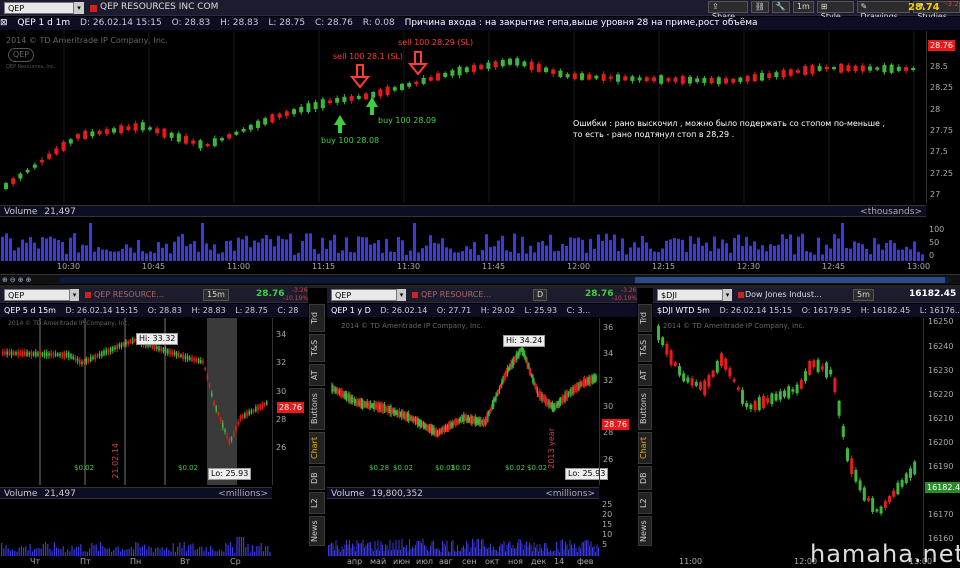 The width and height of the screenshot is (960, 568). What do you see at coordinates (4, 23) in the screenshot?
I see `main-zoom-icon: ⊠` at bounding box center [4, 23].